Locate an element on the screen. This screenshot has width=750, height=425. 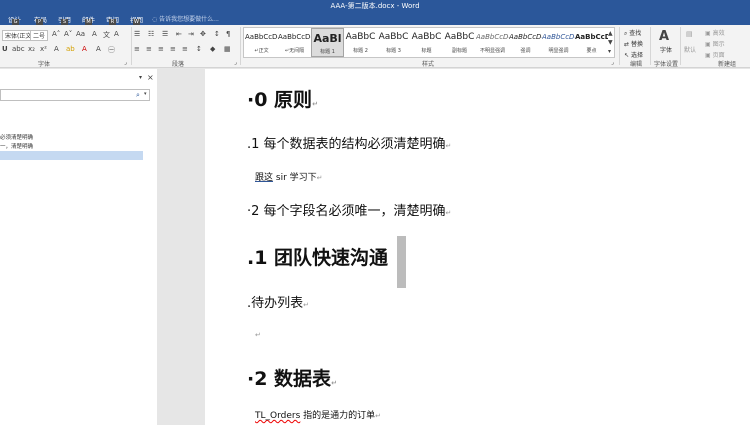
gallery-more-icon: ▾ is located at coordinates (609, 51).